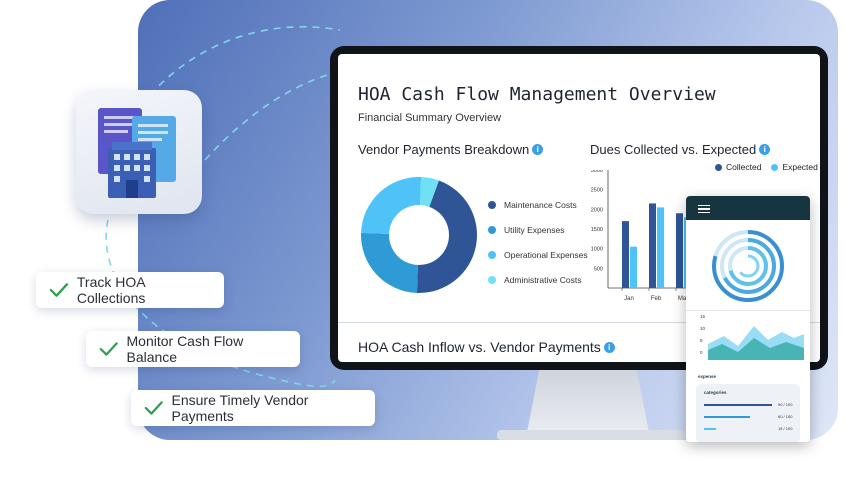 This screenshot has height=478, width=845. Describe the element at coordinates (785, 404) in the screenshot. I see `category-value: 90 / 100` at that location.